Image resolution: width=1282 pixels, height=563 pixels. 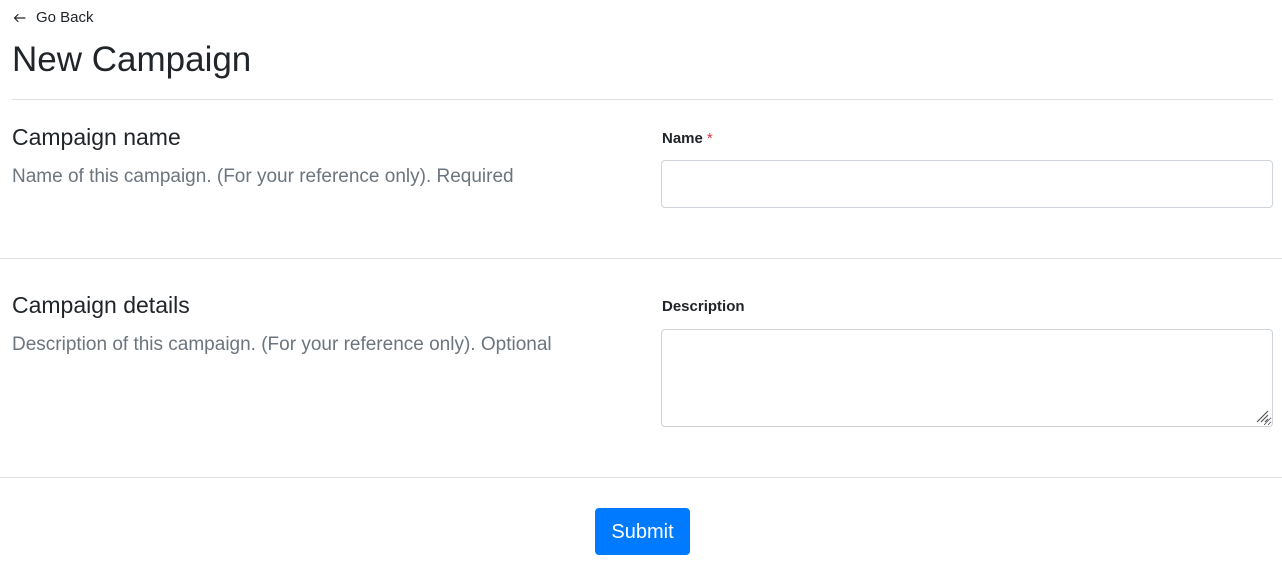 I want to click on name-field-label: Name *, so click(x=687, y=139).